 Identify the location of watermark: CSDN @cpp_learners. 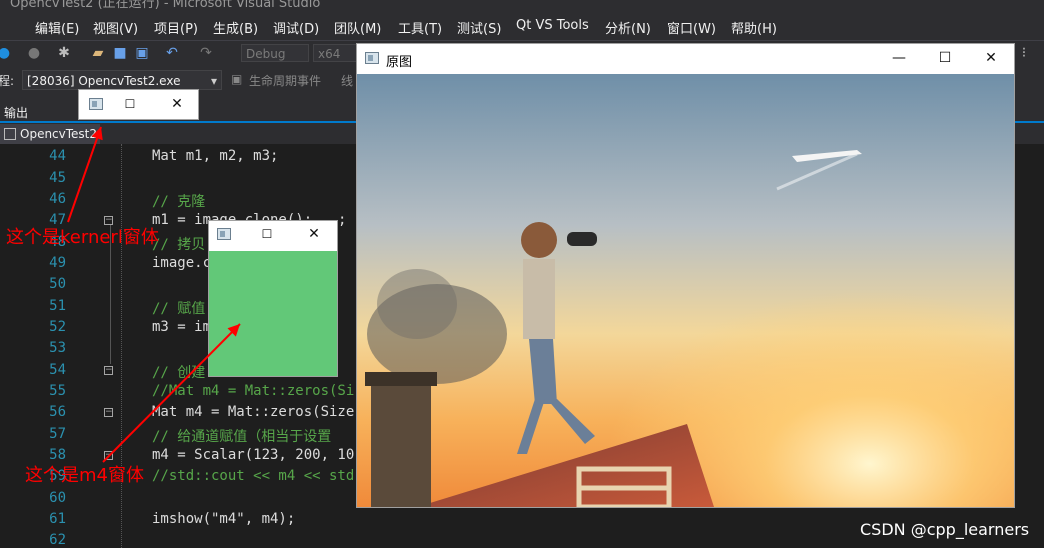
(945, 529).